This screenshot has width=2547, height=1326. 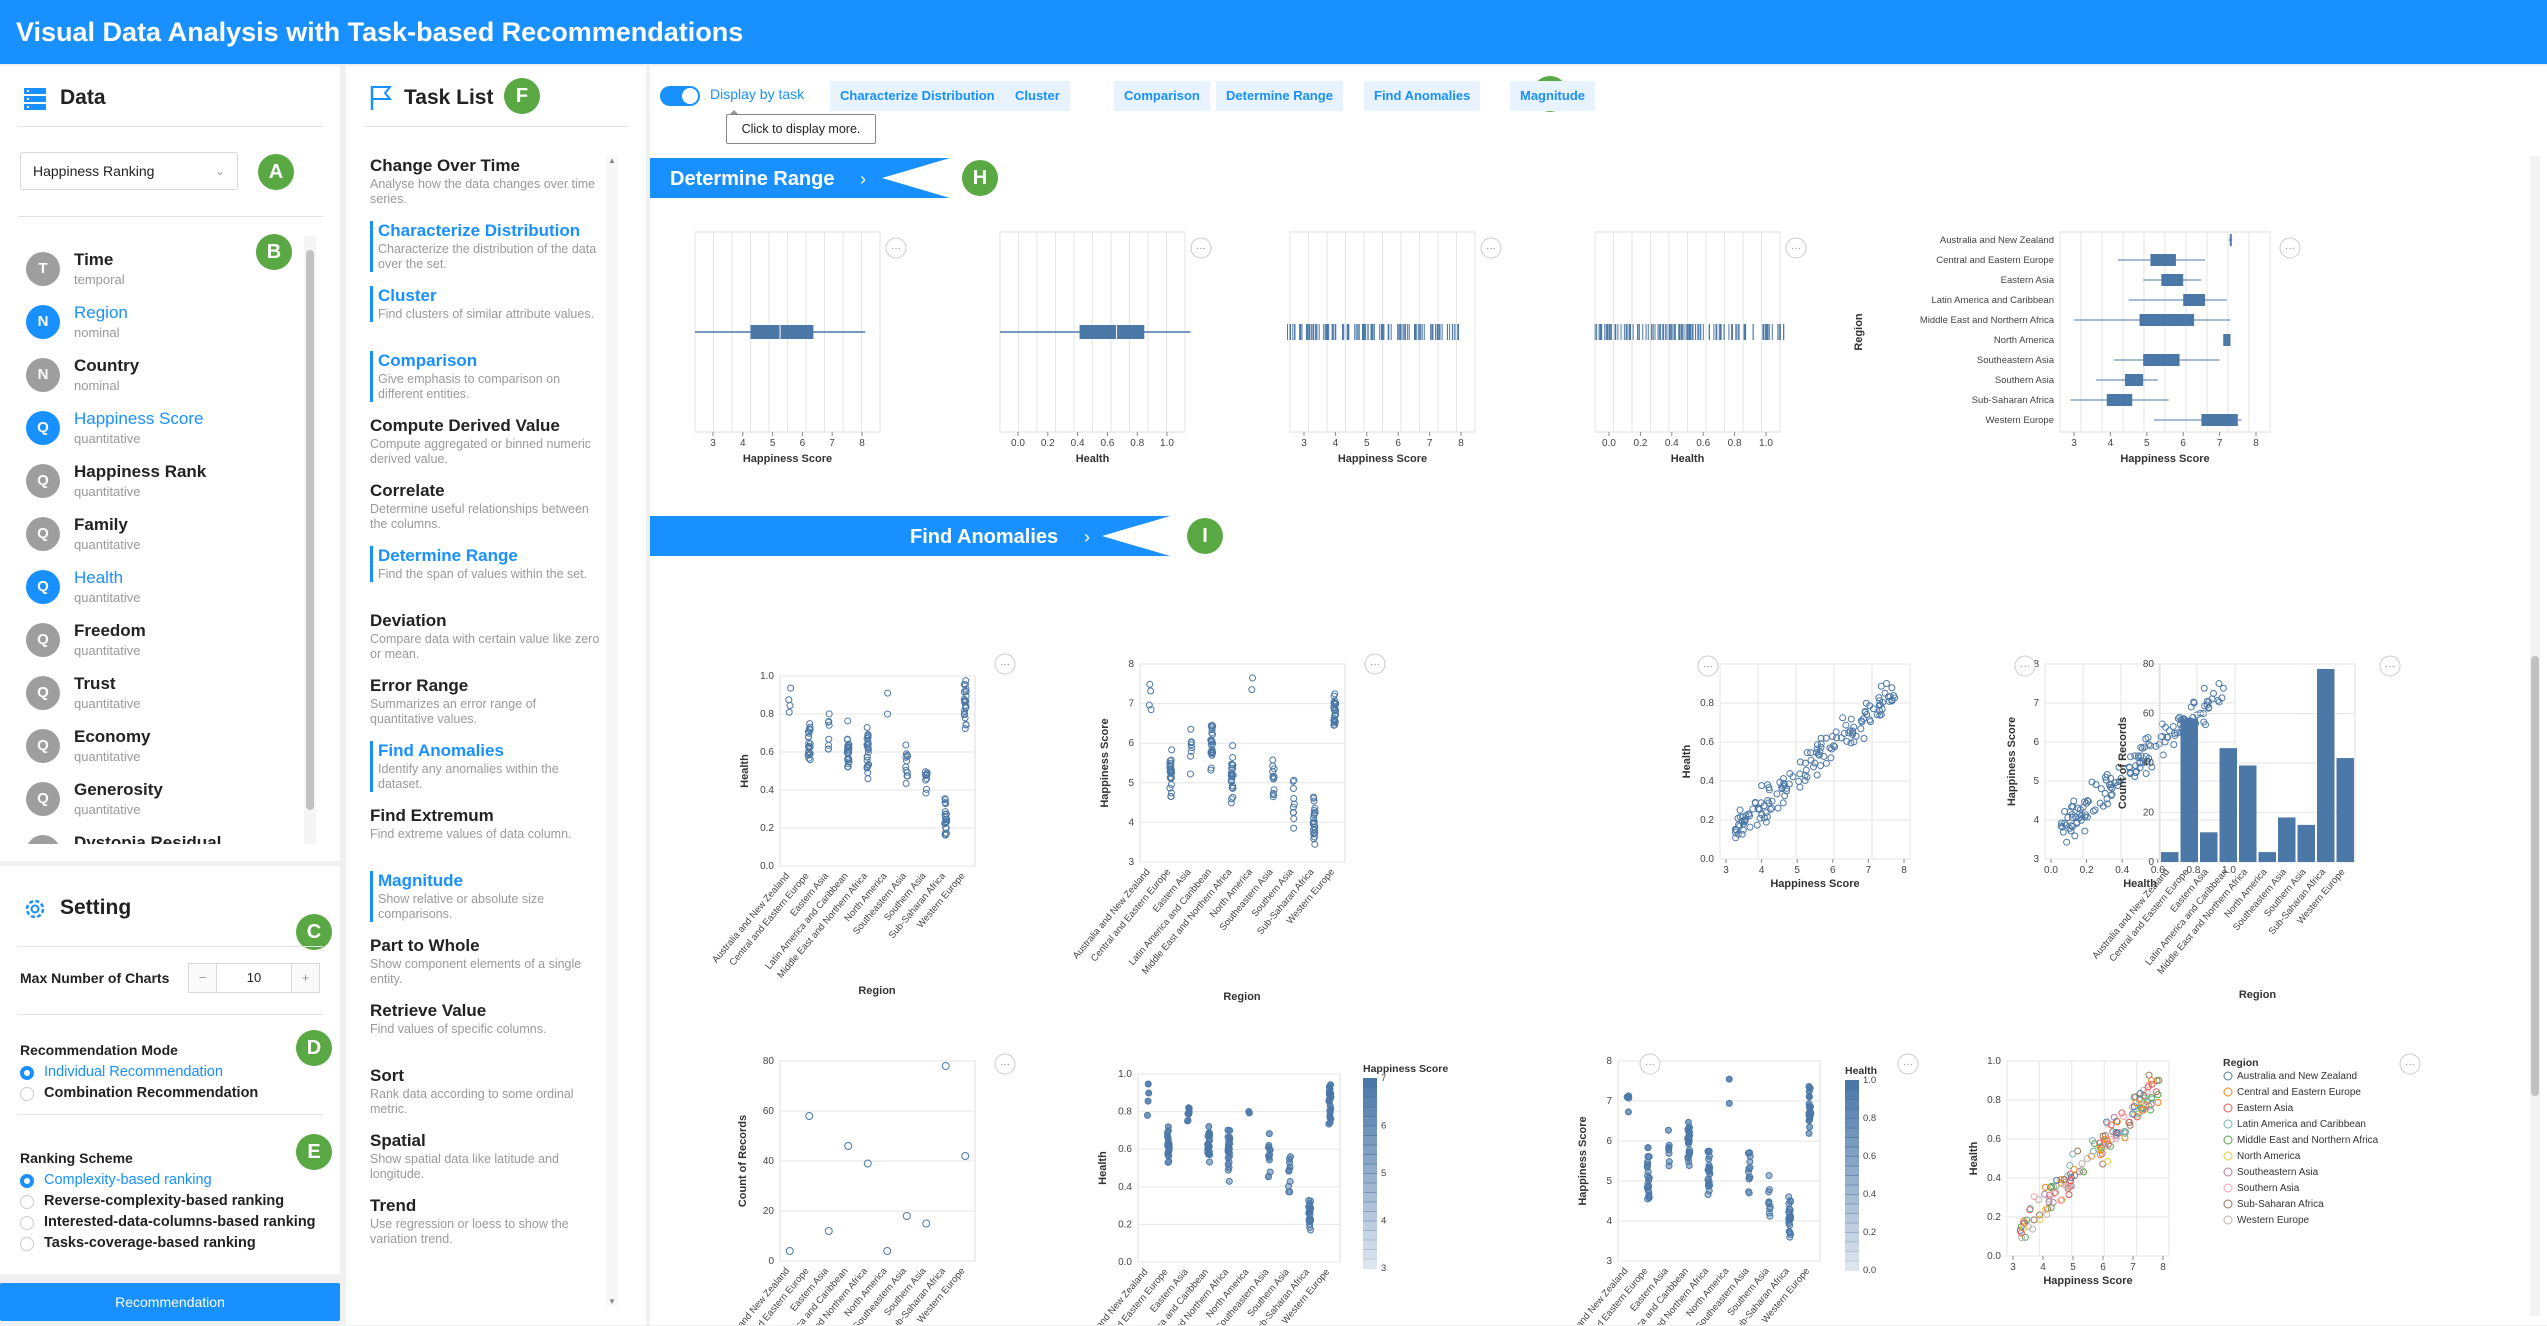 What do you see at coordinates (2535, 876) in the screenshot?
I see `main-scrollbar-thumb` at bounding box center [2535, 876].